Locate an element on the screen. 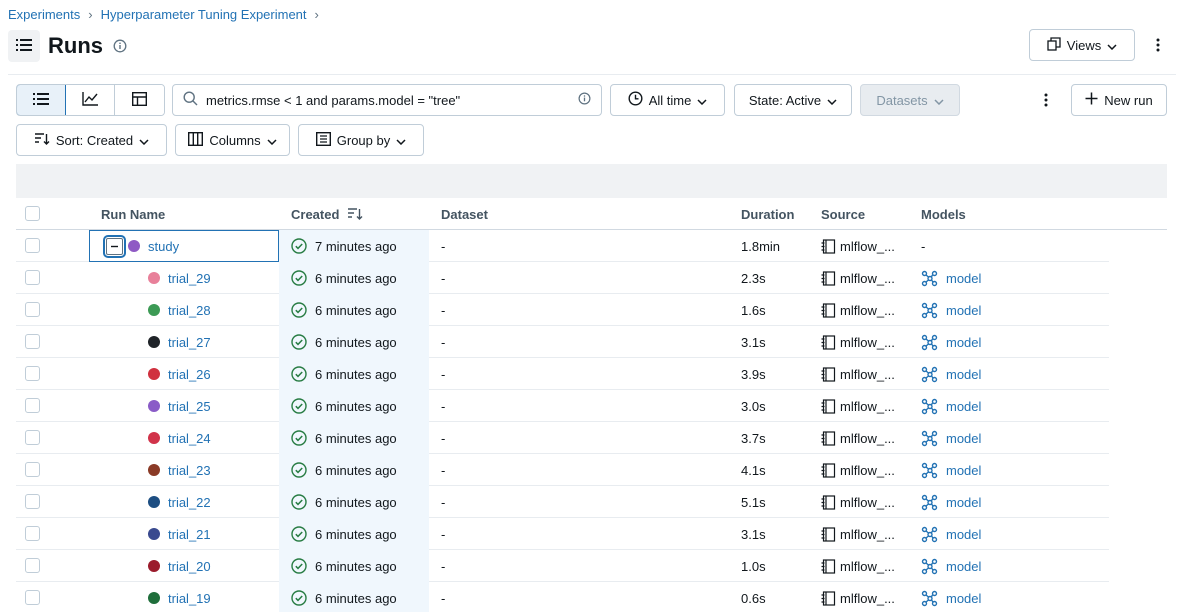 This screenshot has width=1181, height=612. run-name-link: study is located at coordinates (163, 246).